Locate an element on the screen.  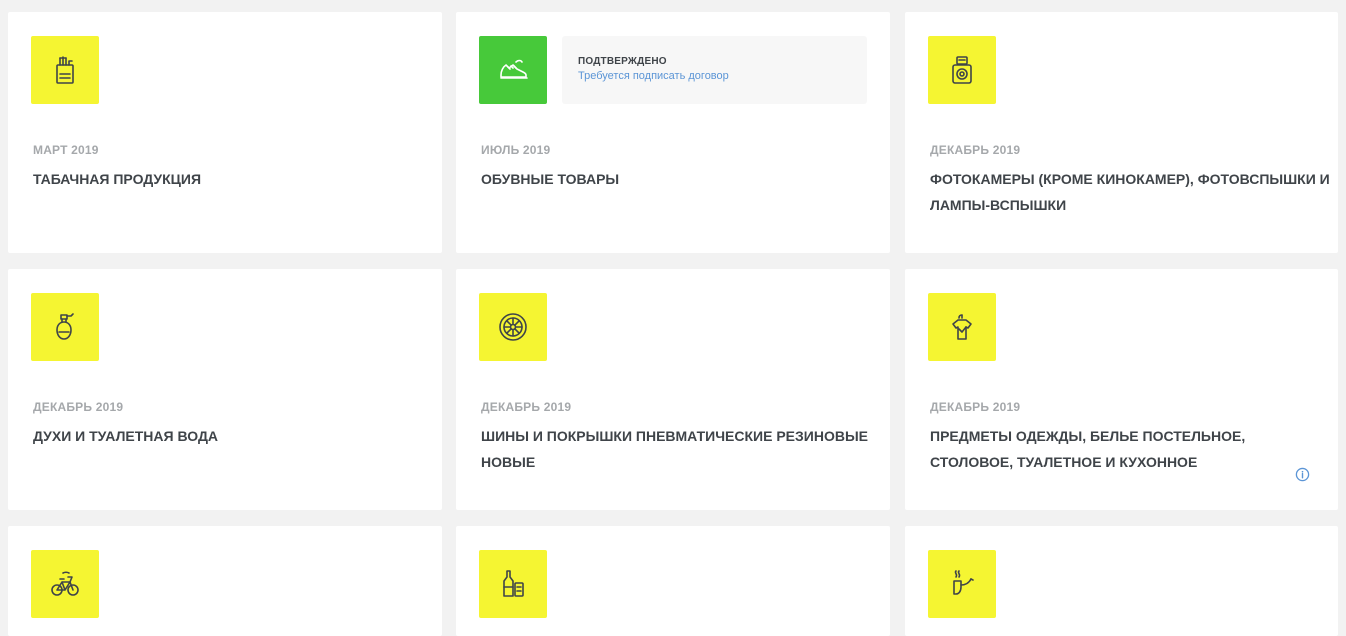
card-title: ДУХИ И ТУАЛЕТНАЯ ВОДА is located at coordinates (126, 436).